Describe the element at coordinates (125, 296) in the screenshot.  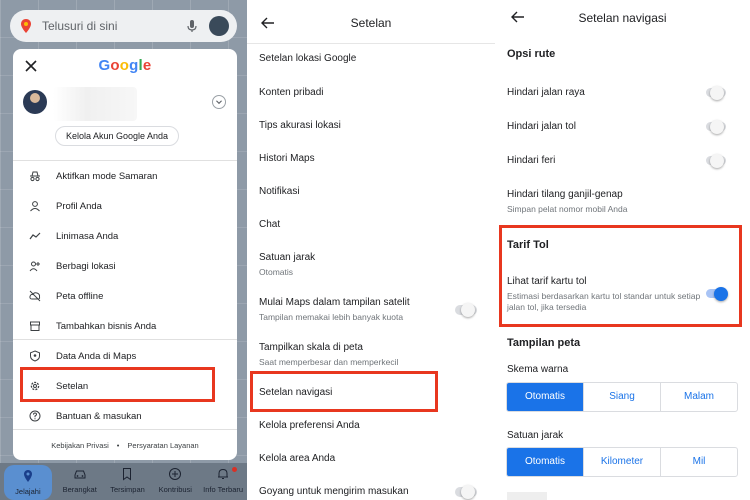
I see `menu-item-offline-maps: Peta offline` at that location.